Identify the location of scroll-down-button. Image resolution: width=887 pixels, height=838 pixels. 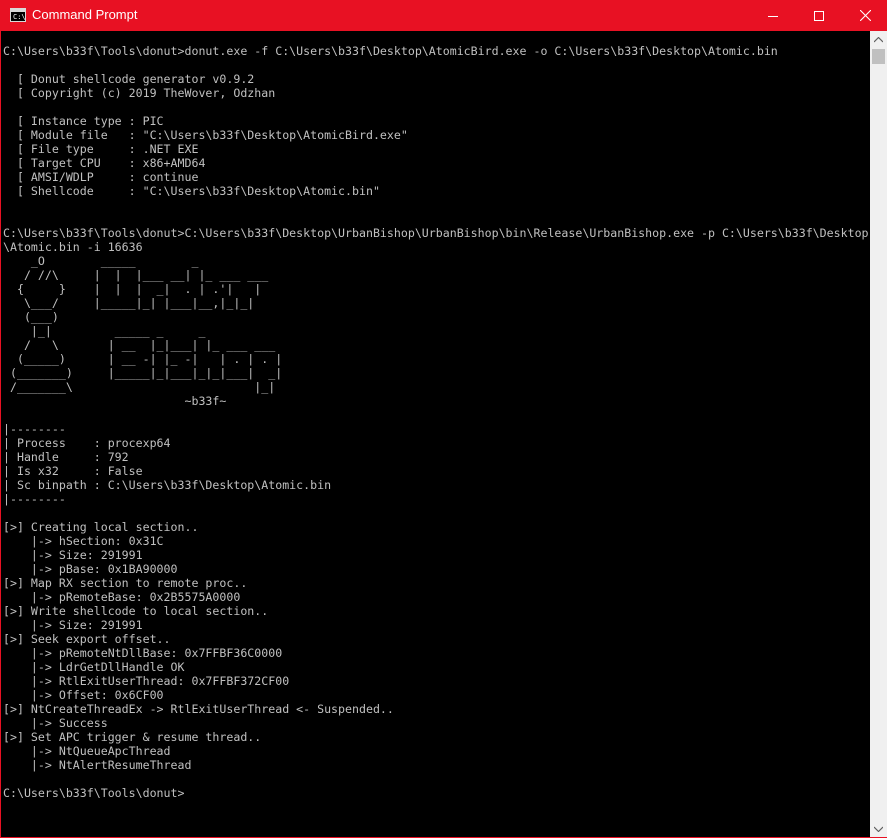
(878, 828).